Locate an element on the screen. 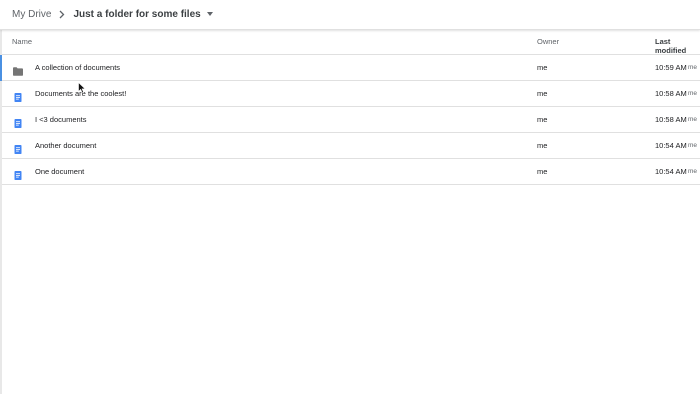 The image size is (700, 394). column-header-last-modified: Last modified is located at coordinates (677, 46).